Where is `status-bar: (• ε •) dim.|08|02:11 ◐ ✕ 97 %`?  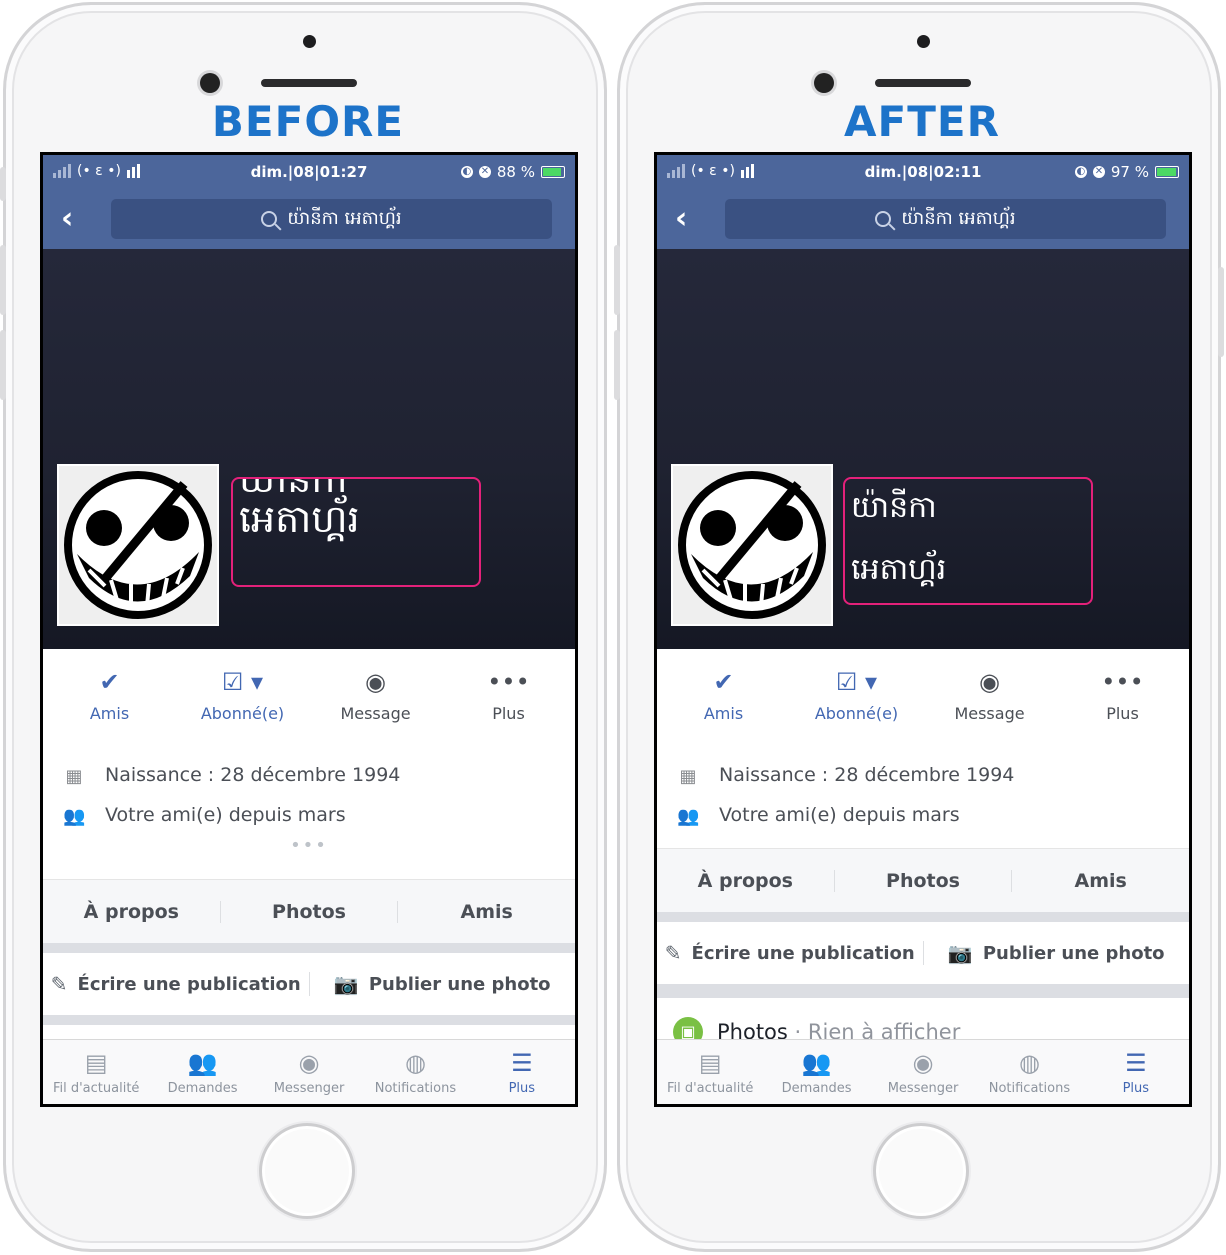 status-bar: (• ε •) dim.|08|02:11 ◐ ✕ 97 % is located at coordinates (923, 172).